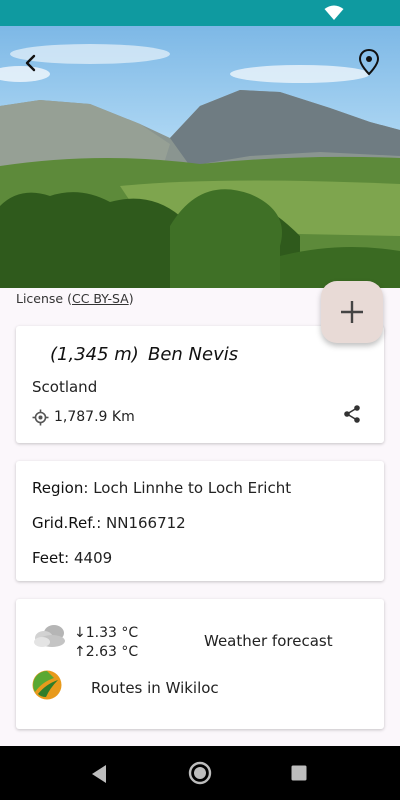 The width and height of the screenshot is (400, 800). What do you see at coordinates (100, 298) in the screenshot?
I see `license-link: CC BY-SA` at bounding box center [100, 298].